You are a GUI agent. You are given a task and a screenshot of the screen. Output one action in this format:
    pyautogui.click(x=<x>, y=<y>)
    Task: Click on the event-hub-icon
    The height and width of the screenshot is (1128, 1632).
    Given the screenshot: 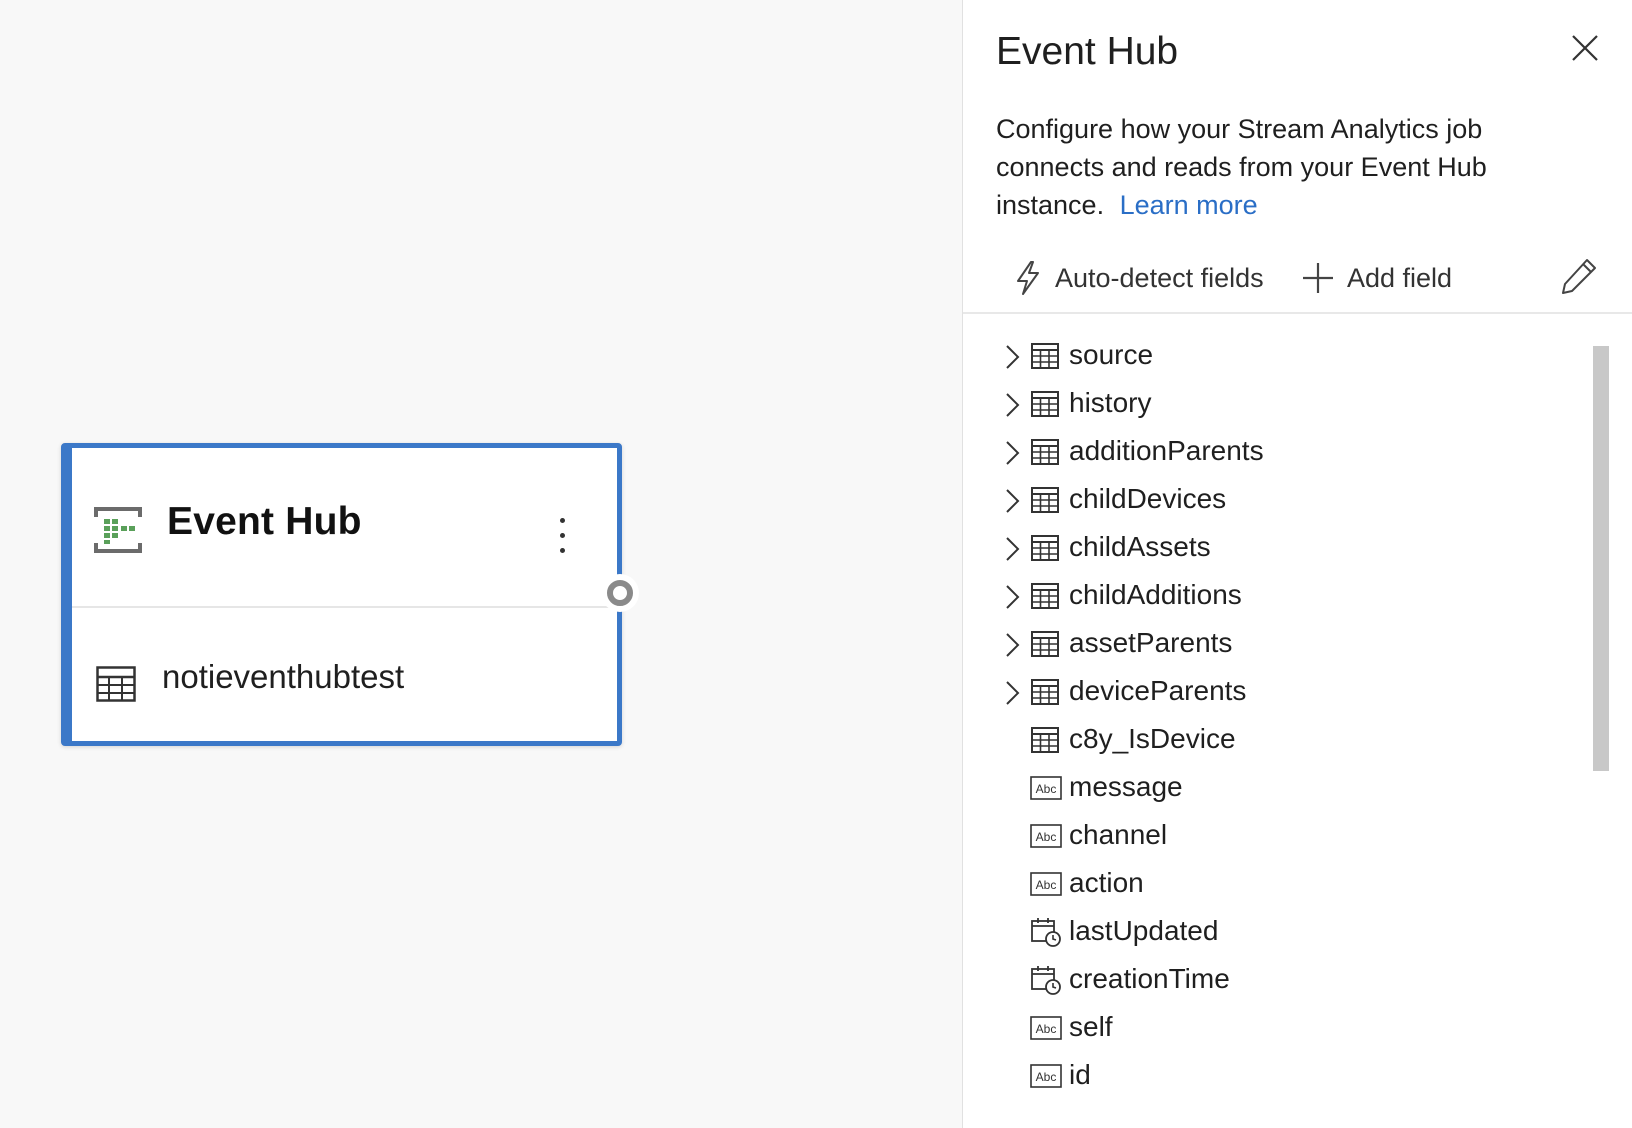 What is the action you would take?
    pyautogui.click(x=118, y=530)
    